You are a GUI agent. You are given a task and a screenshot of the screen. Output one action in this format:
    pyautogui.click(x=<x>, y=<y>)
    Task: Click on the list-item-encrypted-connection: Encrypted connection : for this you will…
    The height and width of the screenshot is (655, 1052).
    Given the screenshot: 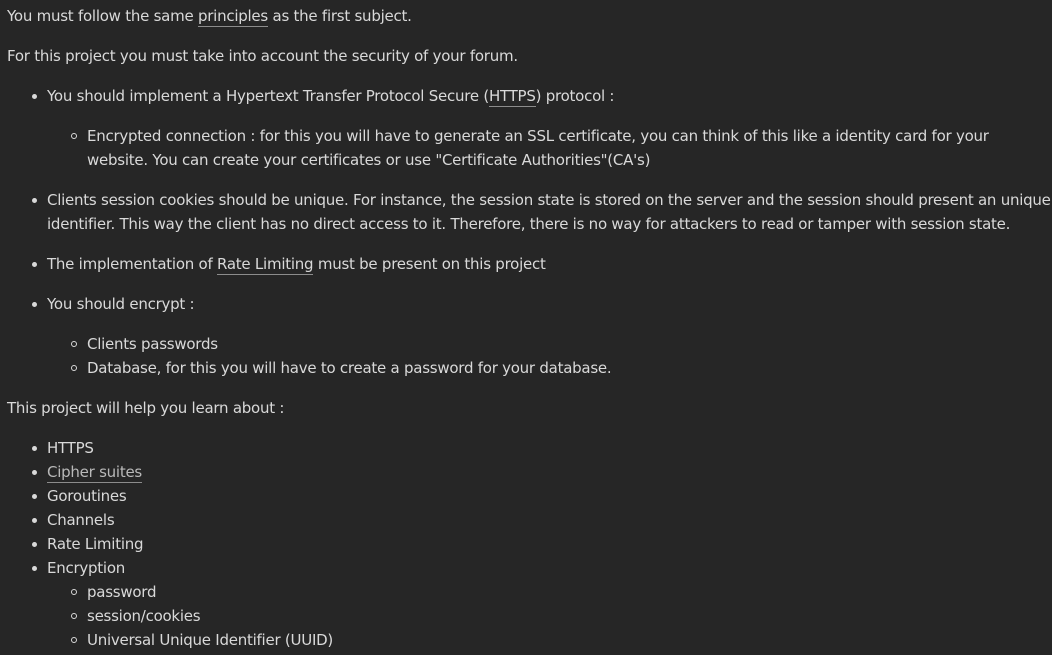 What is the action you would take?
    pyautogui.click(x=549, y=148)
    